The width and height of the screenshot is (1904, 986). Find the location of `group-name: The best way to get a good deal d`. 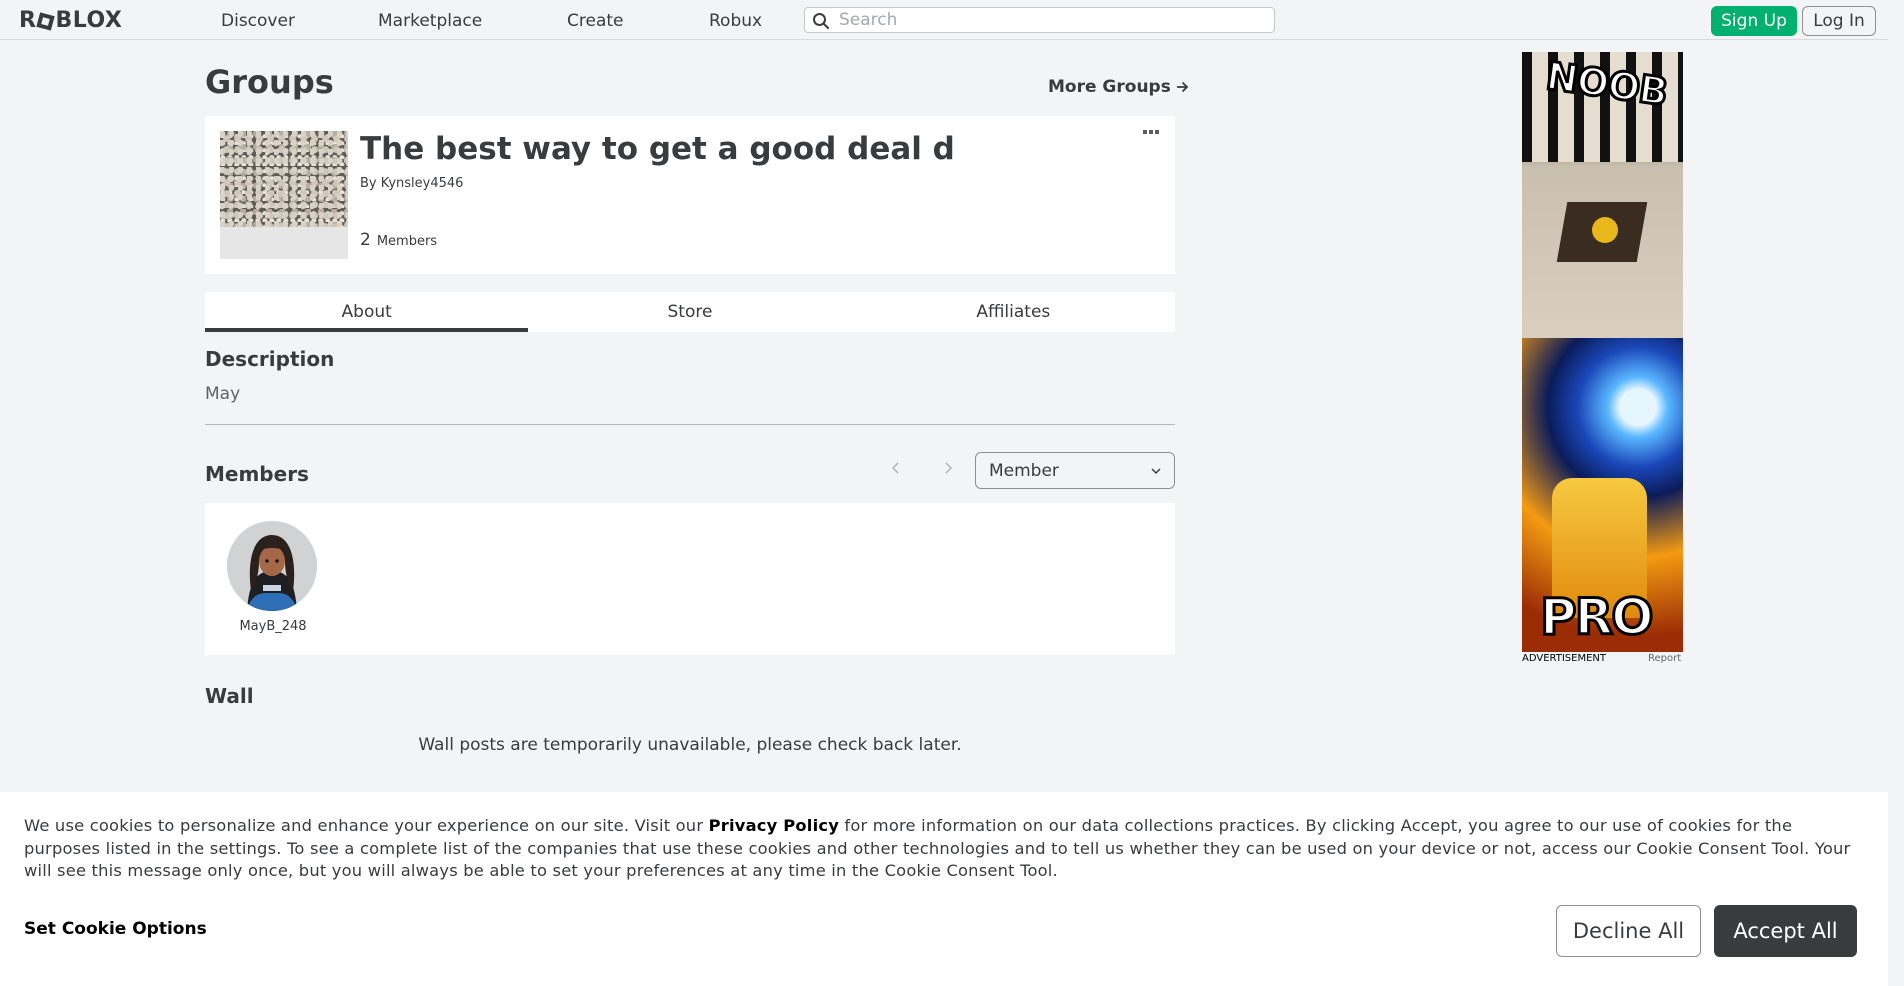

group-name: The best way to get a good deal d is located at coordinates (657, 149).